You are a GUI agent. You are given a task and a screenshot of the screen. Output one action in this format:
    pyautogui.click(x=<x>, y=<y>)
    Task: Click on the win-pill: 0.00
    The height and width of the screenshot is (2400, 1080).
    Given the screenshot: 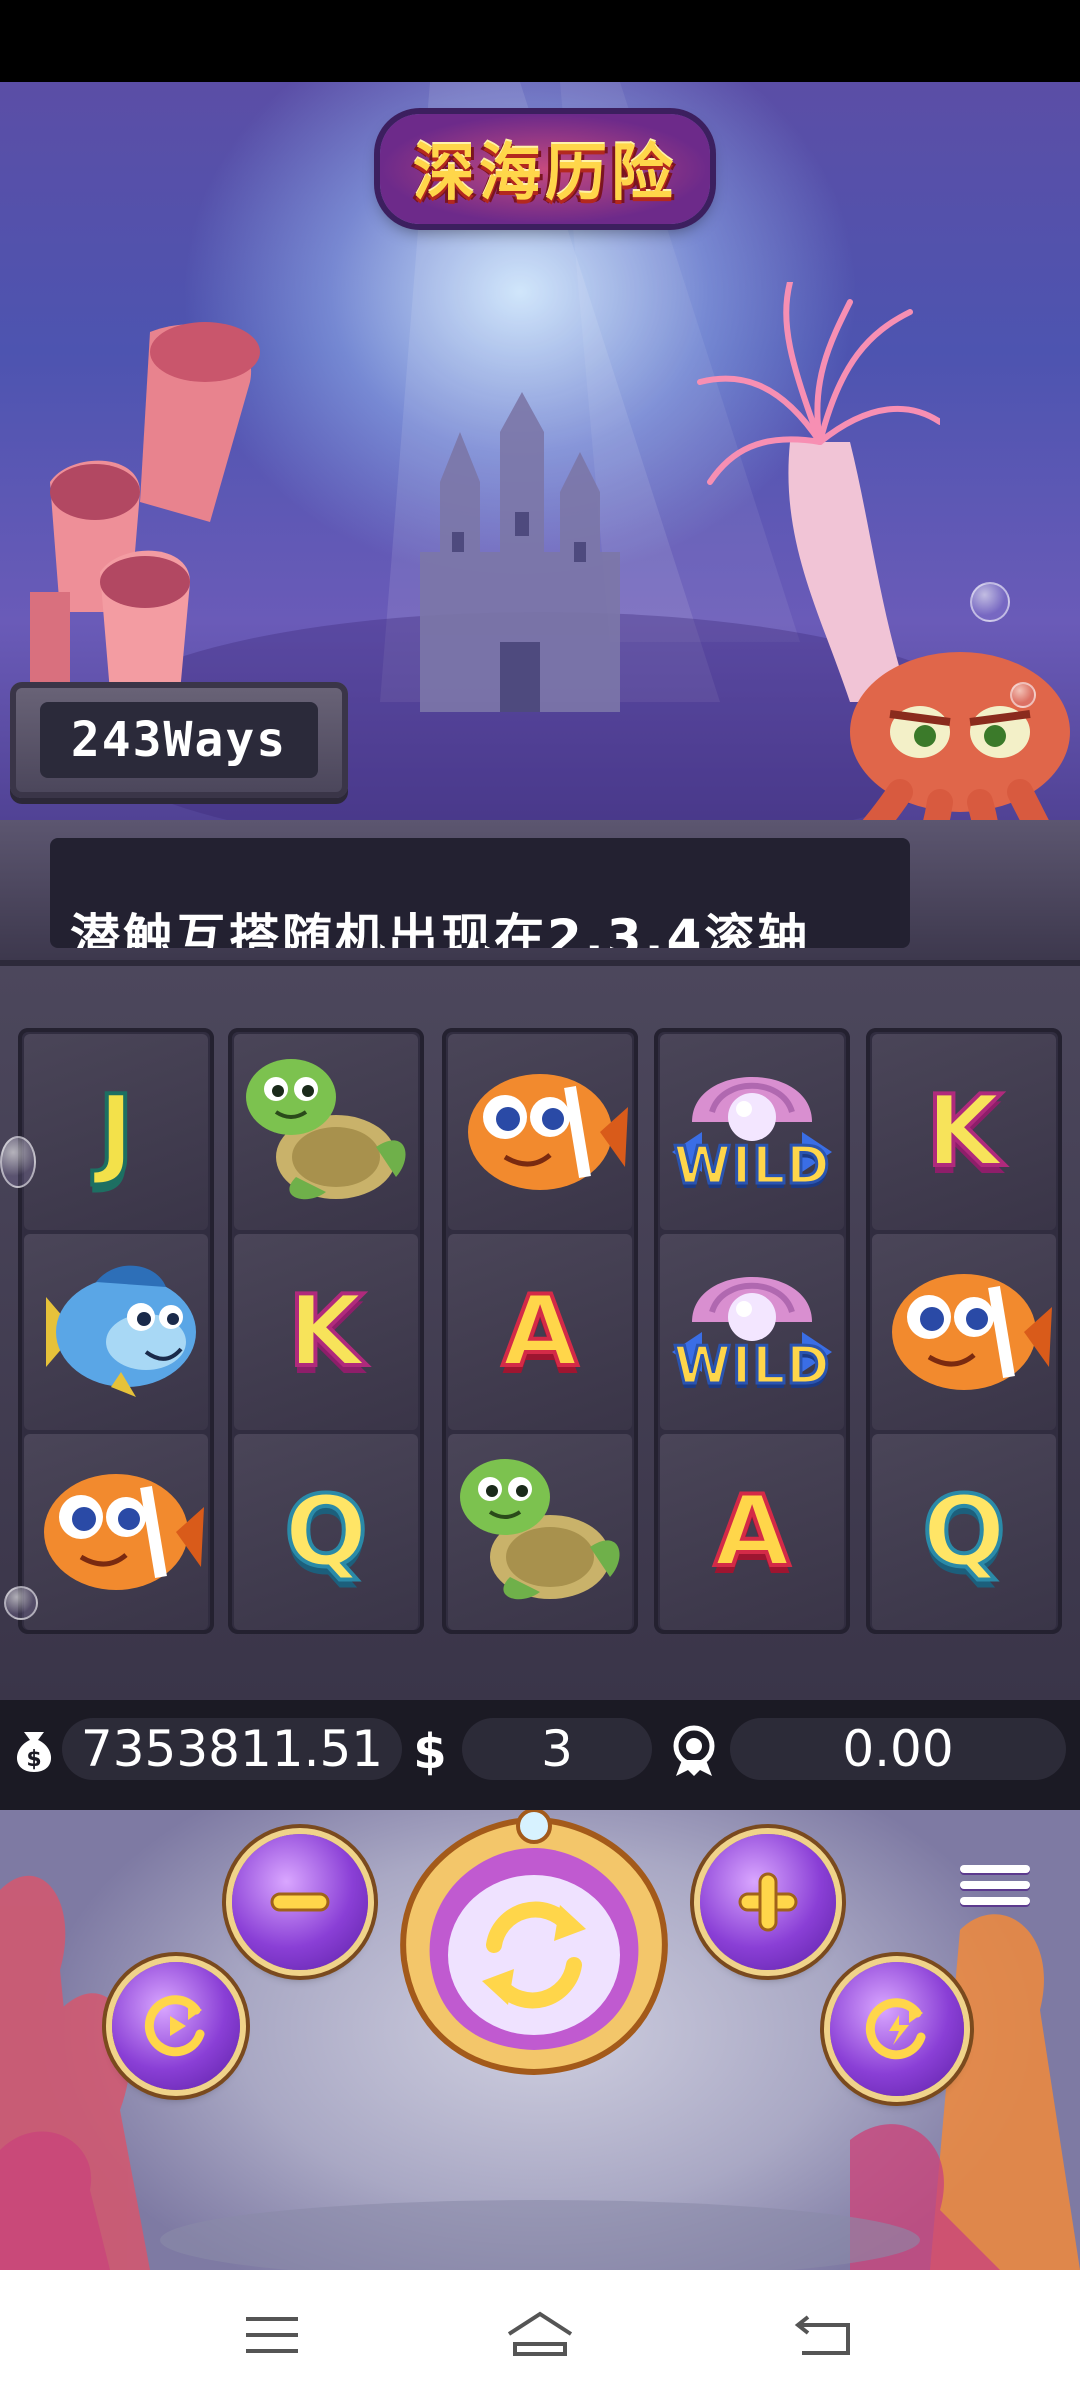 What is the action you would take?
    pyautogui.click(x=898, y=1749)
    